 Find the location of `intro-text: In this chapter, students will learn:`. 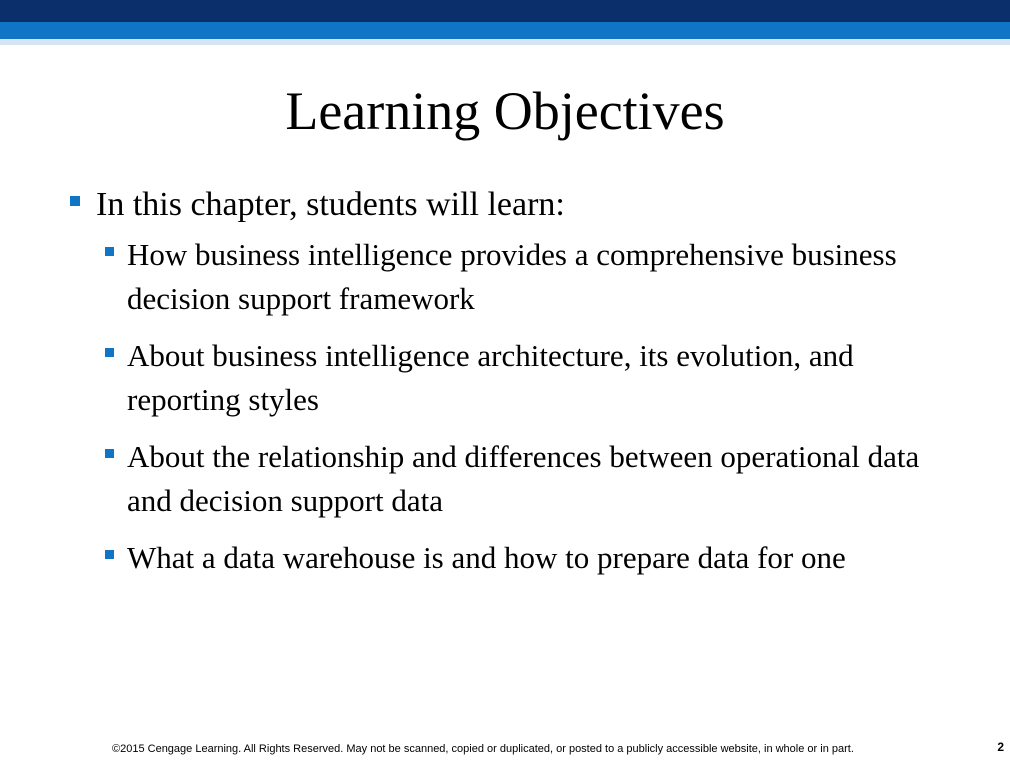

intro-text: In this chapter, students will learn: is located at coordinates (330, 204).